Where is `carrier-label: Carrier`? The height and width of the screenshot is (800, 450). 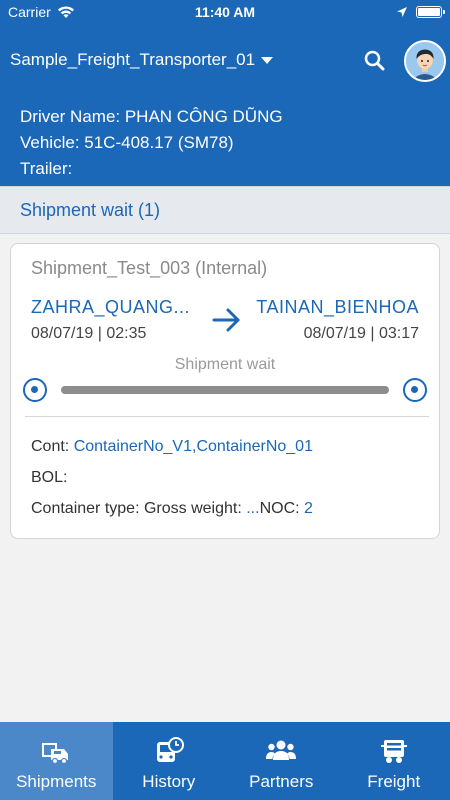
carrier-label: Carrier is located at coordinates (29, 12).